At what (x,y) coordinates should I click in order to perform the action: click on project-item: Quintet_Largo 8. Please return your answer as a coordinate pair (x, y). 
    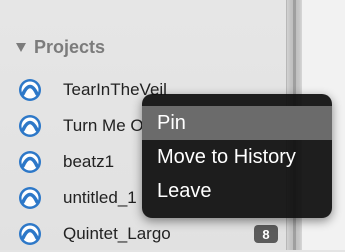
    Looking at the image, I should click on (144, 234).